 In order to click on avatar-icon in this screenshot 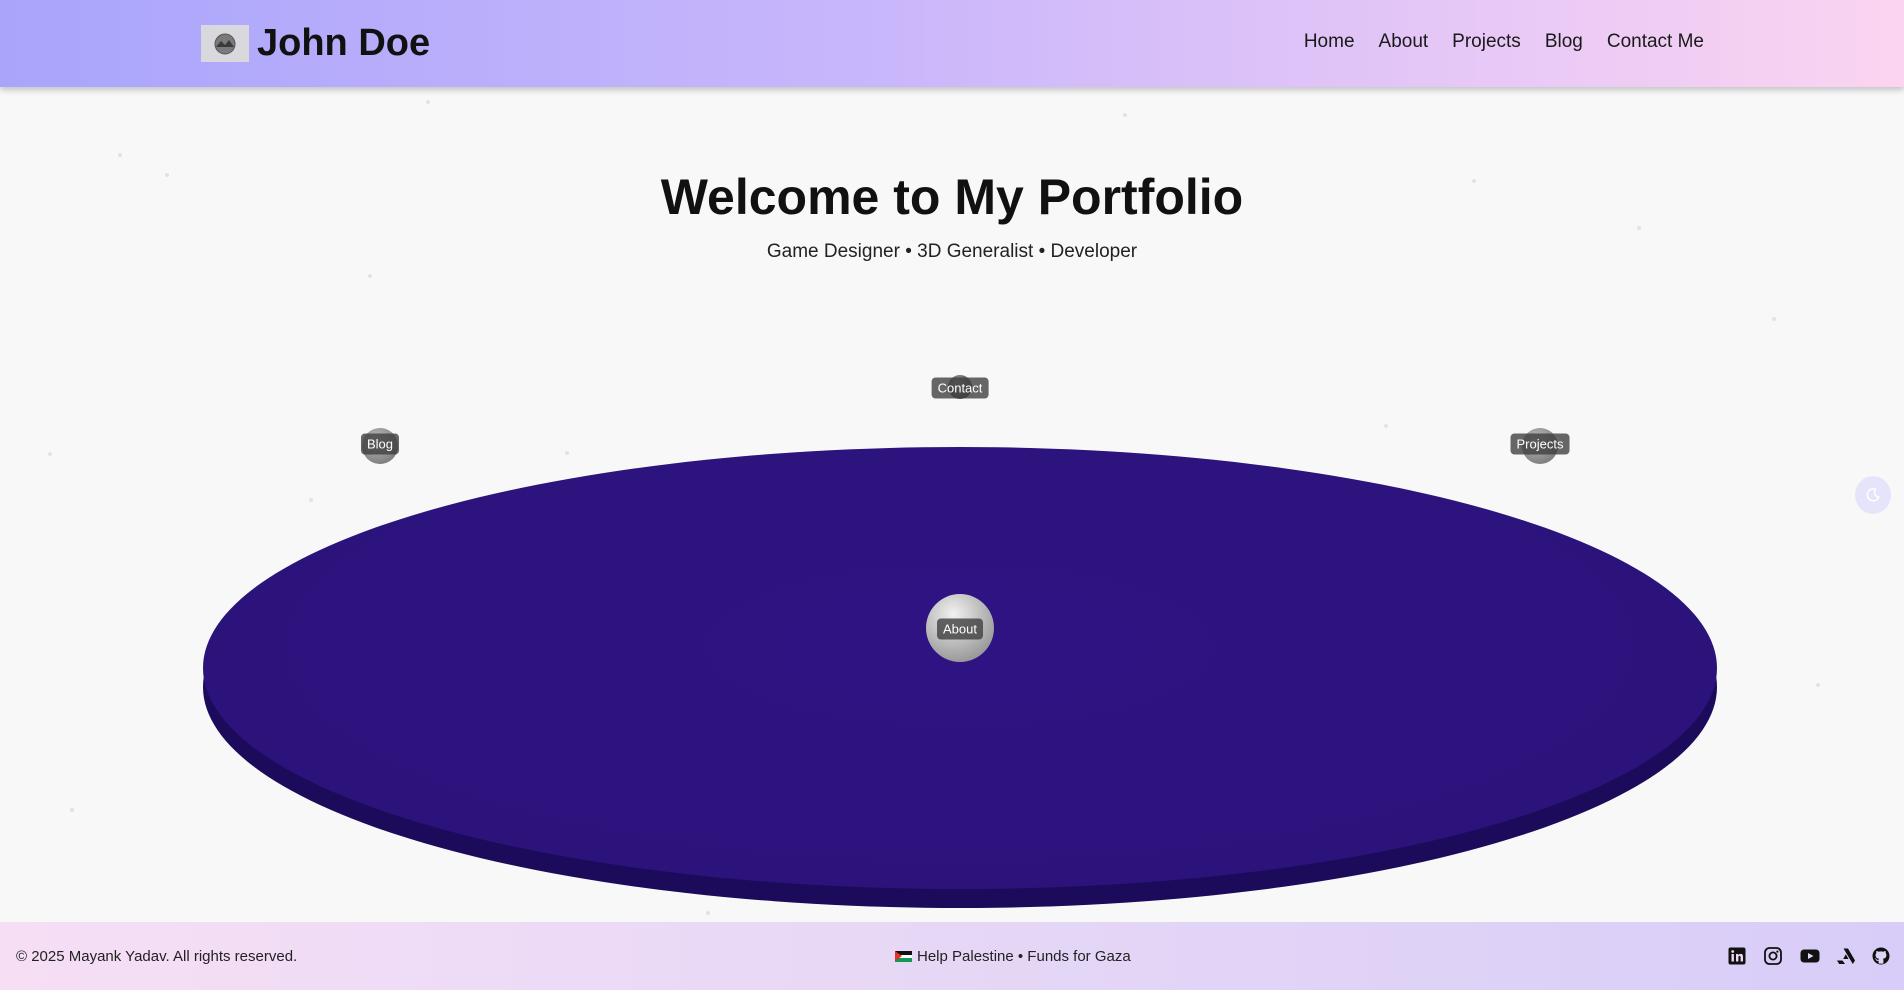, I will do `click(225, 43)`.